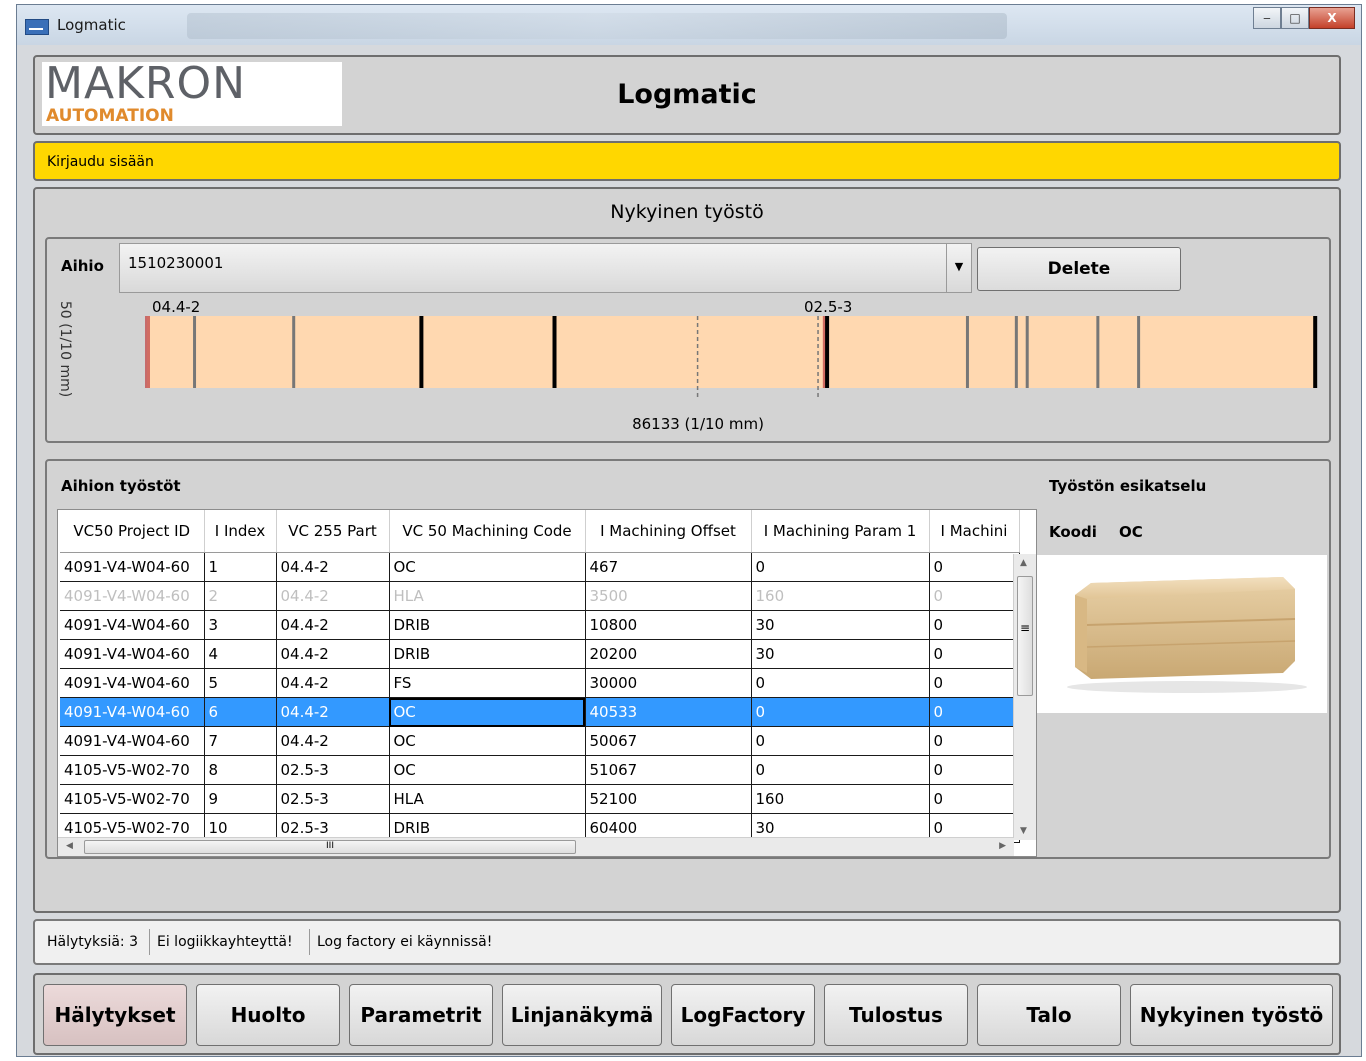 The width and height of the screenshot is (1366, 1061). I want to click on table-cell: 52100, so click(668, 799).